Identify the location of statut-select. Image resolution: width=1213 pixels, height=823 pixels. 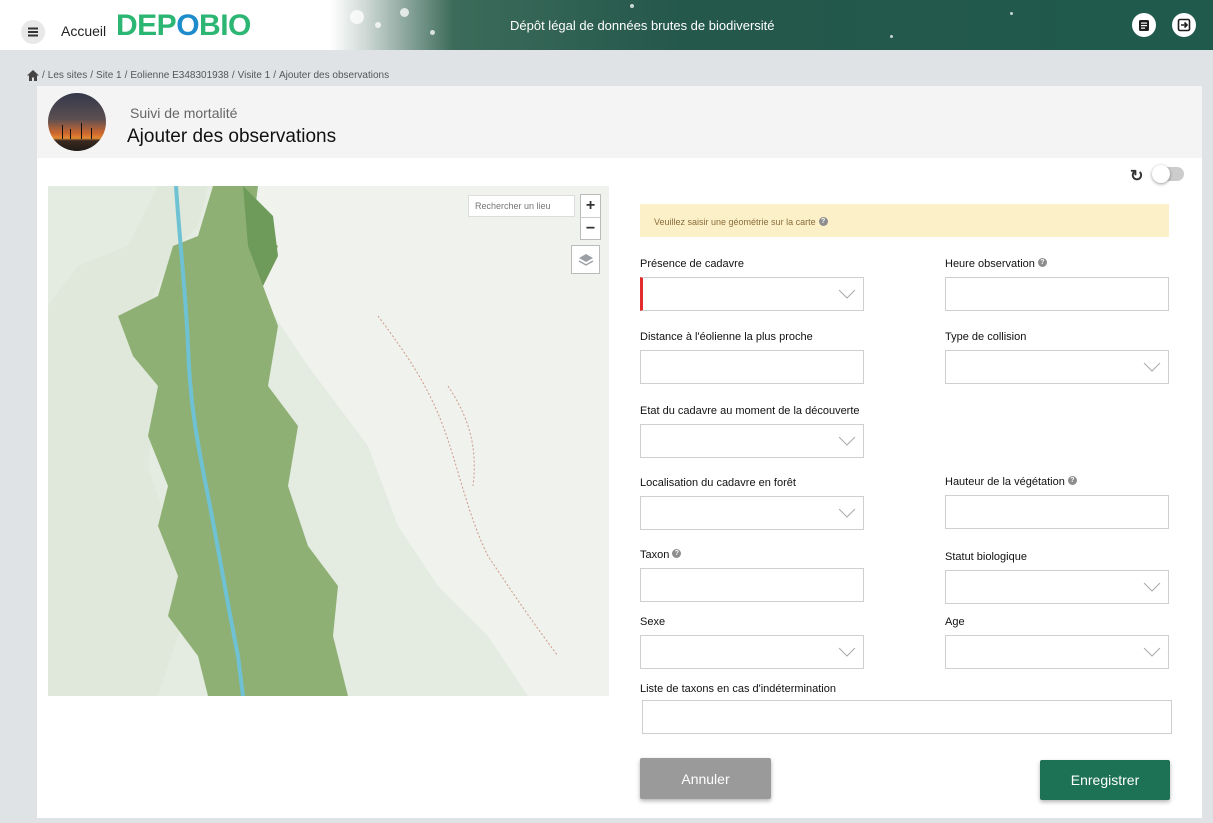
(1057, 587).